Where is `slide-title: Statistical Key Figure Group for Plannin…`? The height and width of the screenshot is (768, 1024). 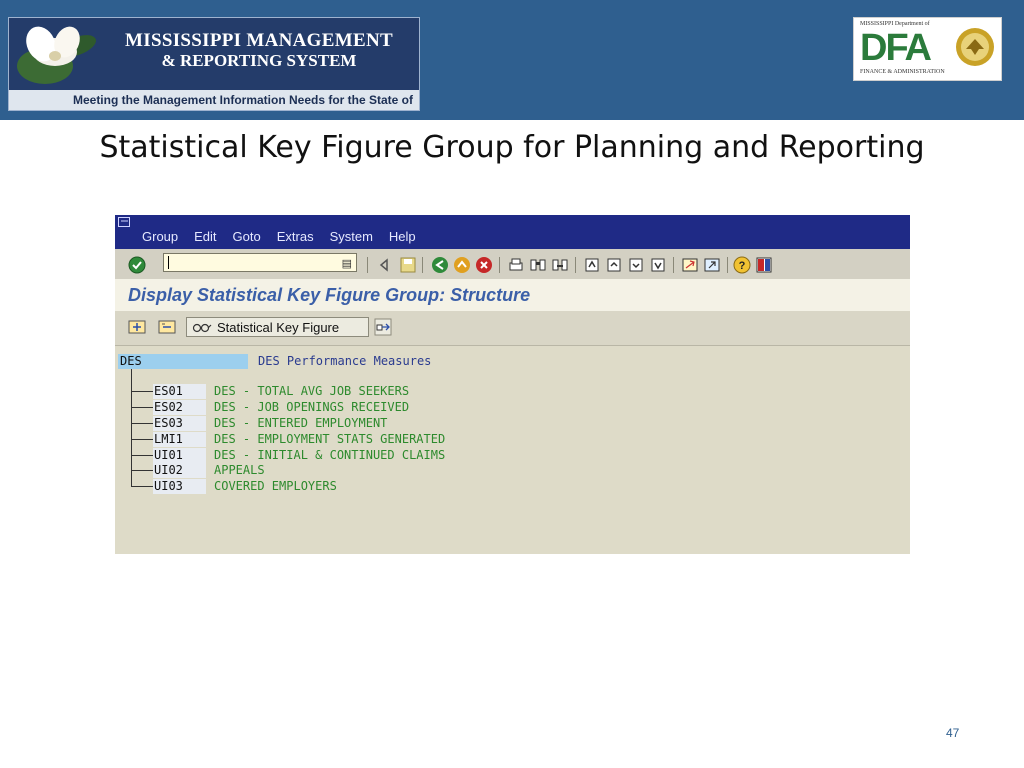
slide-title: Statistical Key Figure Group for Plannin… is located at coordinates (512, 147).